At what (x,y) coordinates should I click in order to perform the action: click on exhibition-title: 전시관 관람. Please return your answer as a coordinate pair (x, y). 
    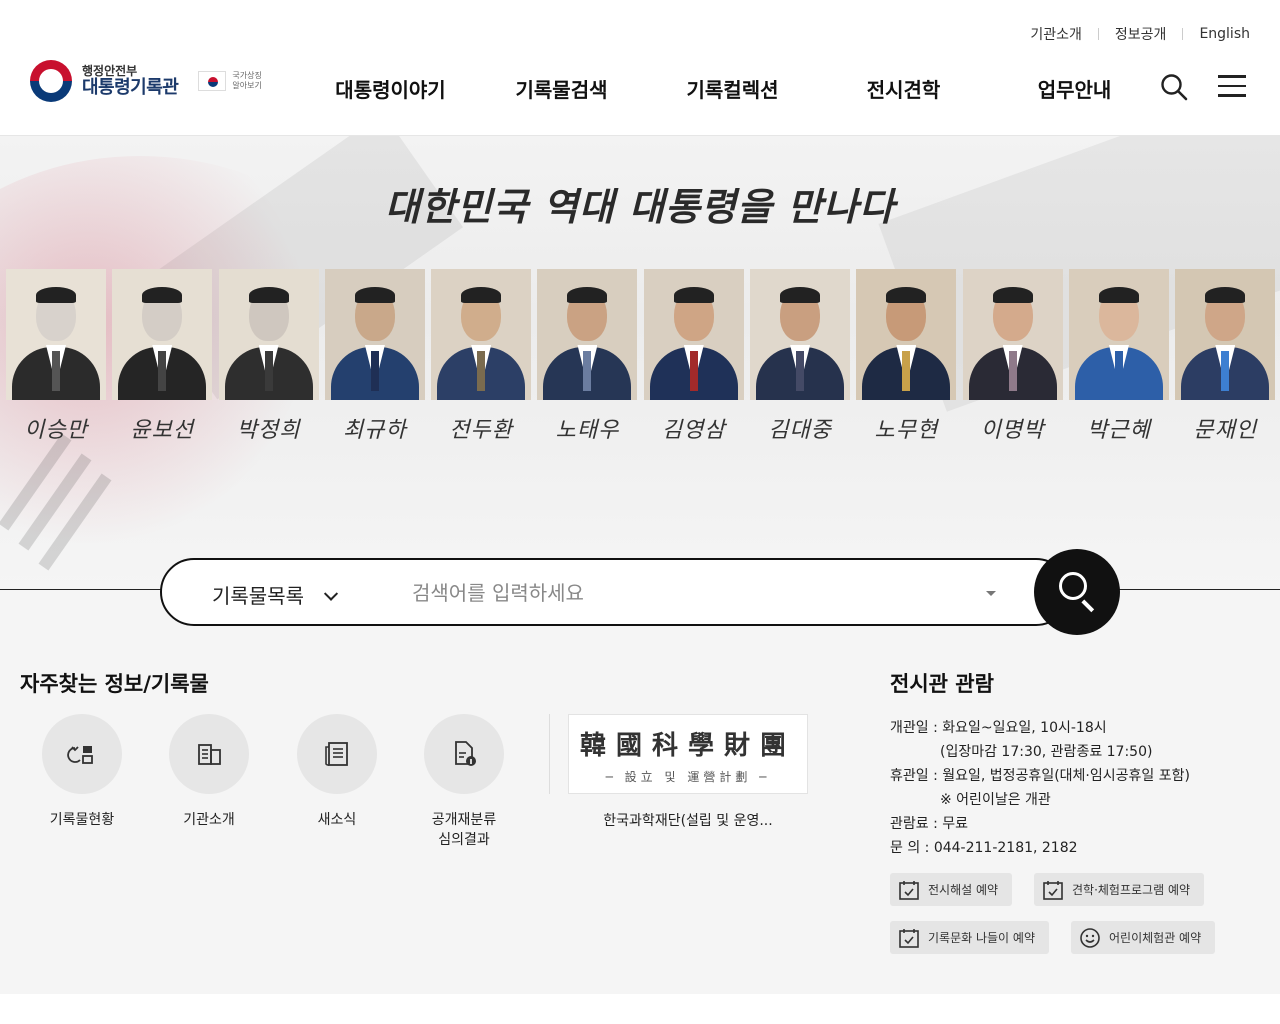
    Looking at the image, I should click on (942, 684).